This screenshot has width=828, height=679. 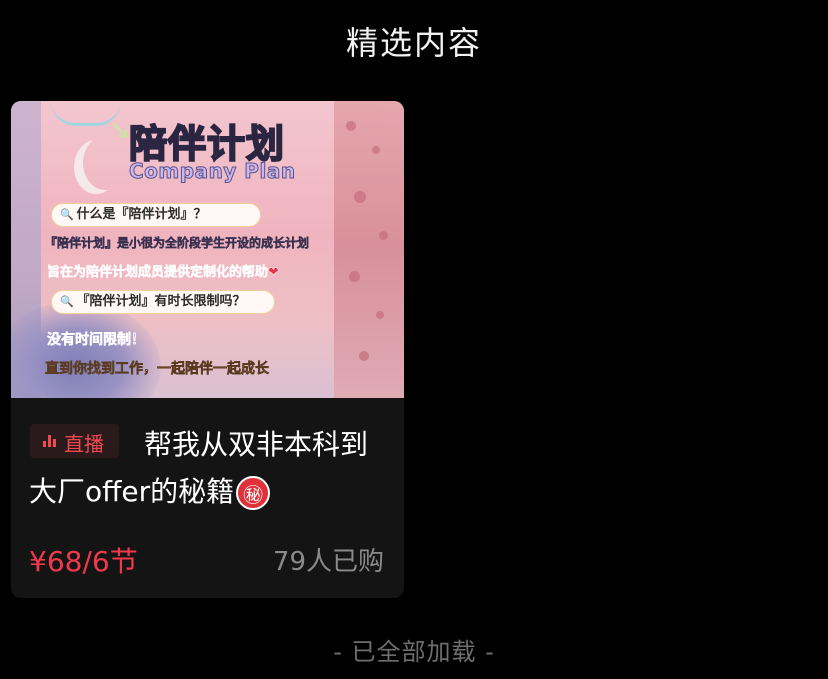 What do you see at coordinates (413, 43) in the screenshot?
I see `page-title: 精选内容` at bounding box center [413, 43].